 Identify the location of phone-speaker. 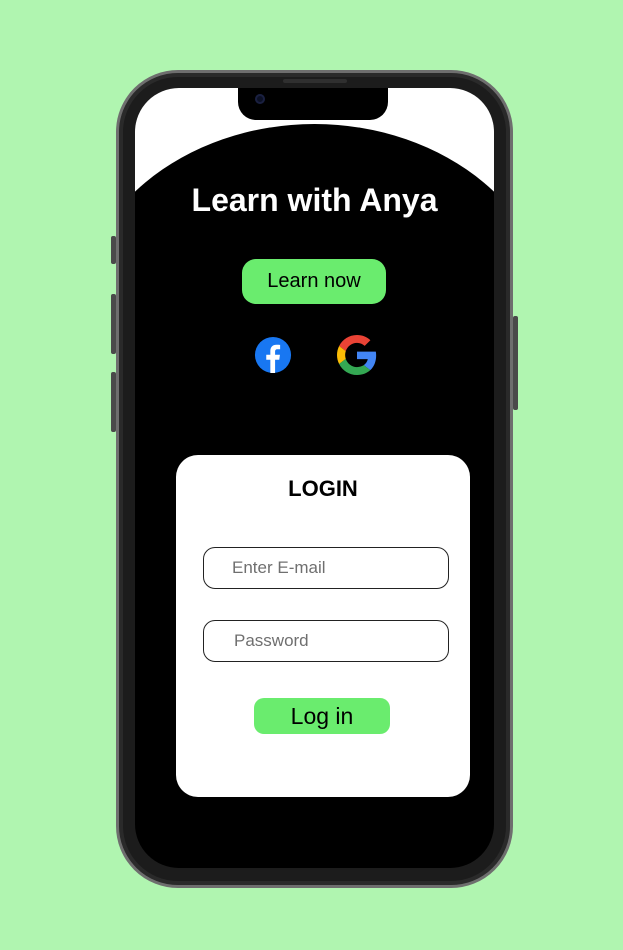
(315, 81).